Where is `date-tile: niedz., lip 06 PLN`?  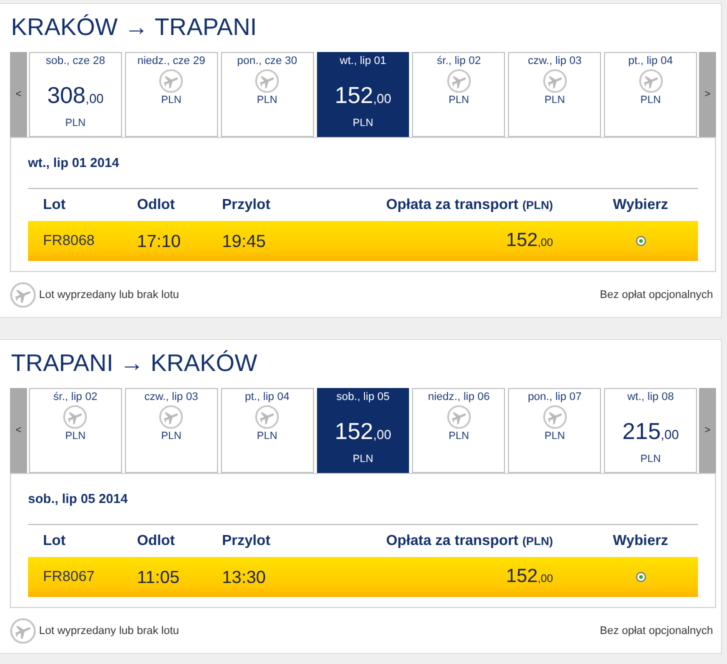
date-tile: niedz., lip 06 PLN is located at coordinates (459, 430).